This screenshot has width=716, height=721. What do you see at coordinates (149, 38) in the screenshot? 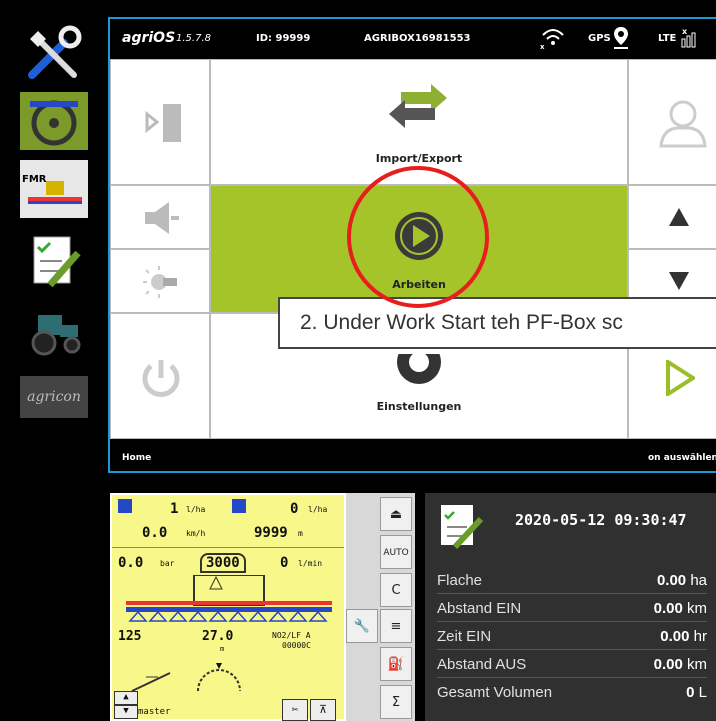
I see `app-name: agriOS` at bounding box center [149, 38].